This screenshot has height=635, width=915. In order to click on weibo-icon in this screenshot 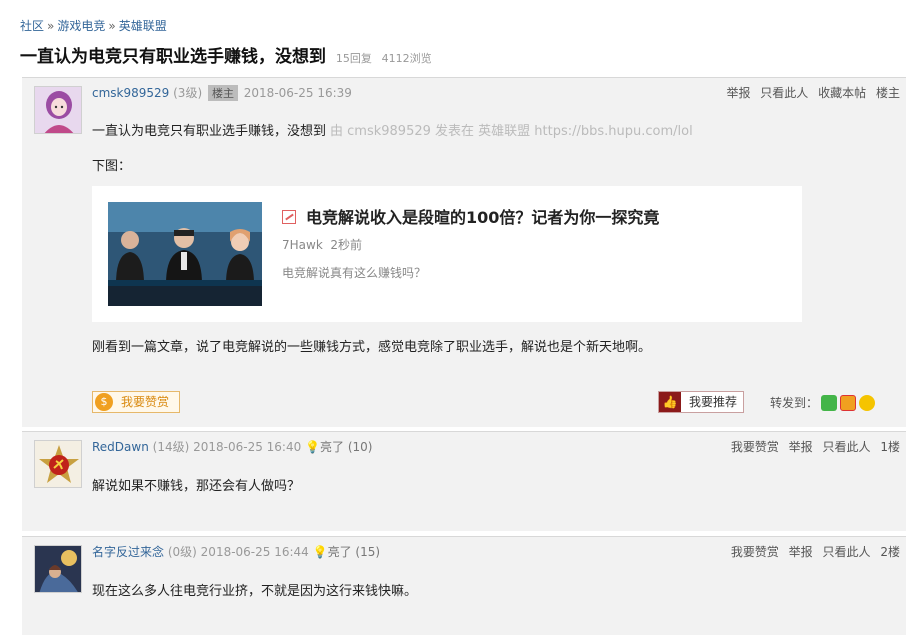, I will do `click(848, 403)`.